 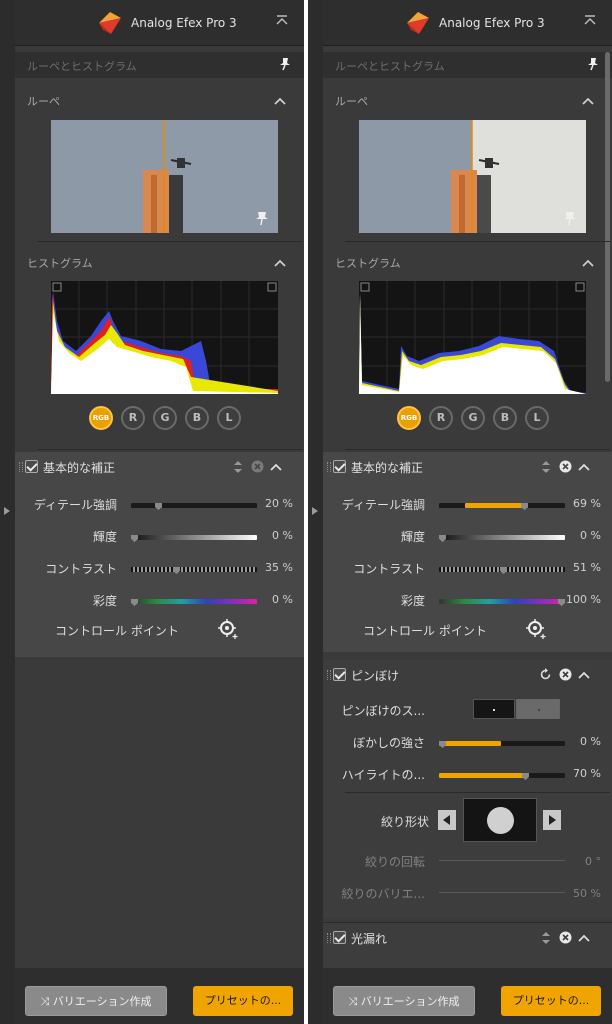 What do you see at coordinates (425, 631) in the screenshot?
I see `control-points-label: コントロール ポイント` at bounding box center [425, 631].